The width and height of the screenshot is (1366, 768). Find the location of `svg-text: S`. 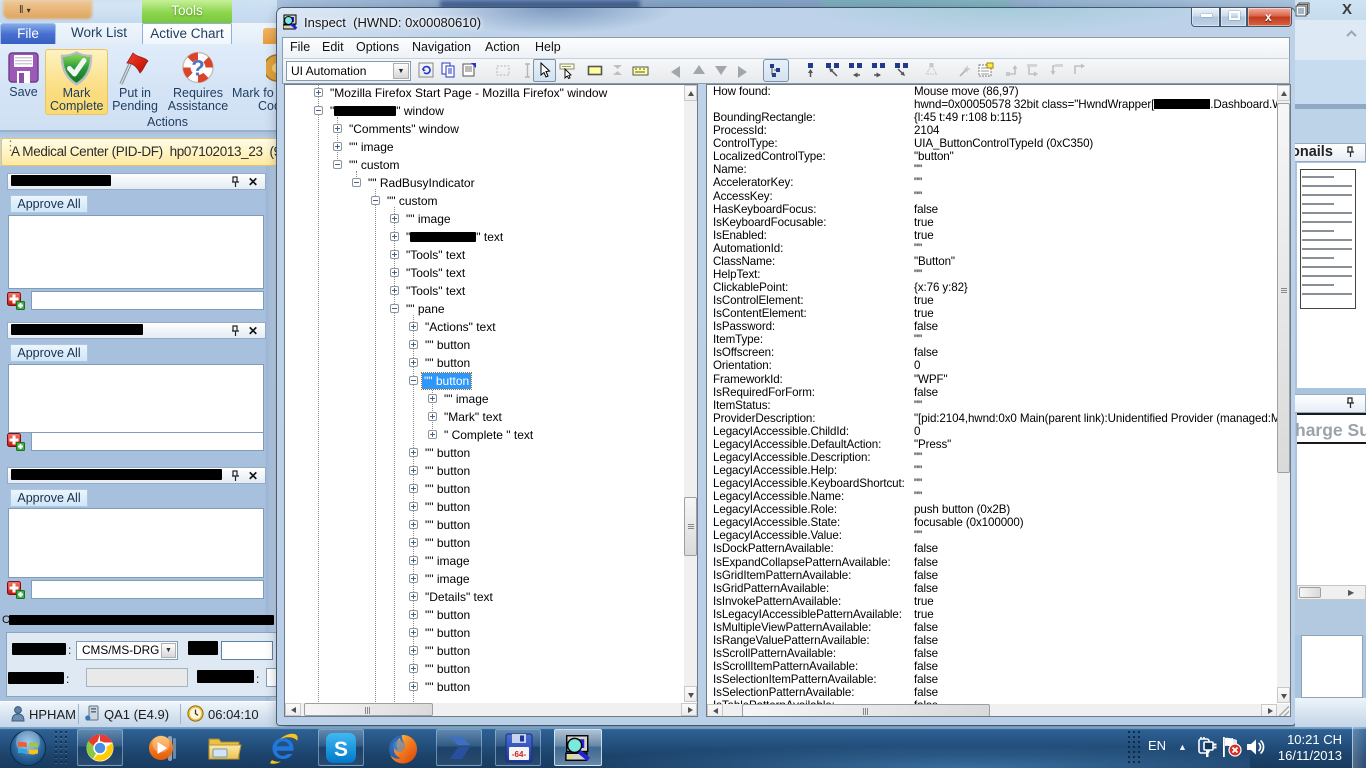

svg-text: S is located at coordinates (341, 749).